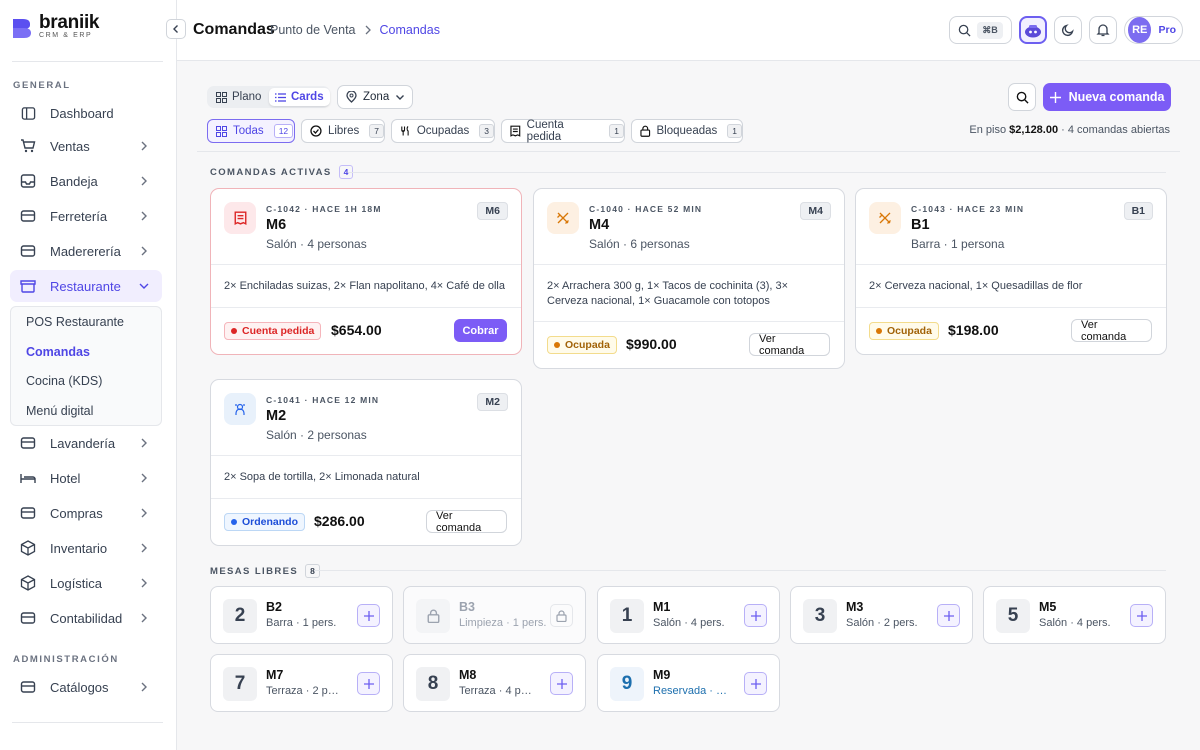 The image size is (1200, 750). Describe the element at coordinates (492, 211) in the screenshot. I see `table-tag: M6` at that location.